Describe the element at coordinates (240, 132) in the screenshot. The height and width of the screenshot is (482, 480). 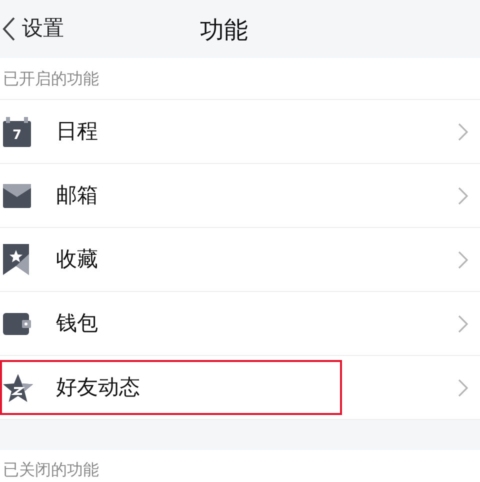
I see `feature-row: 7 日程` at that location.